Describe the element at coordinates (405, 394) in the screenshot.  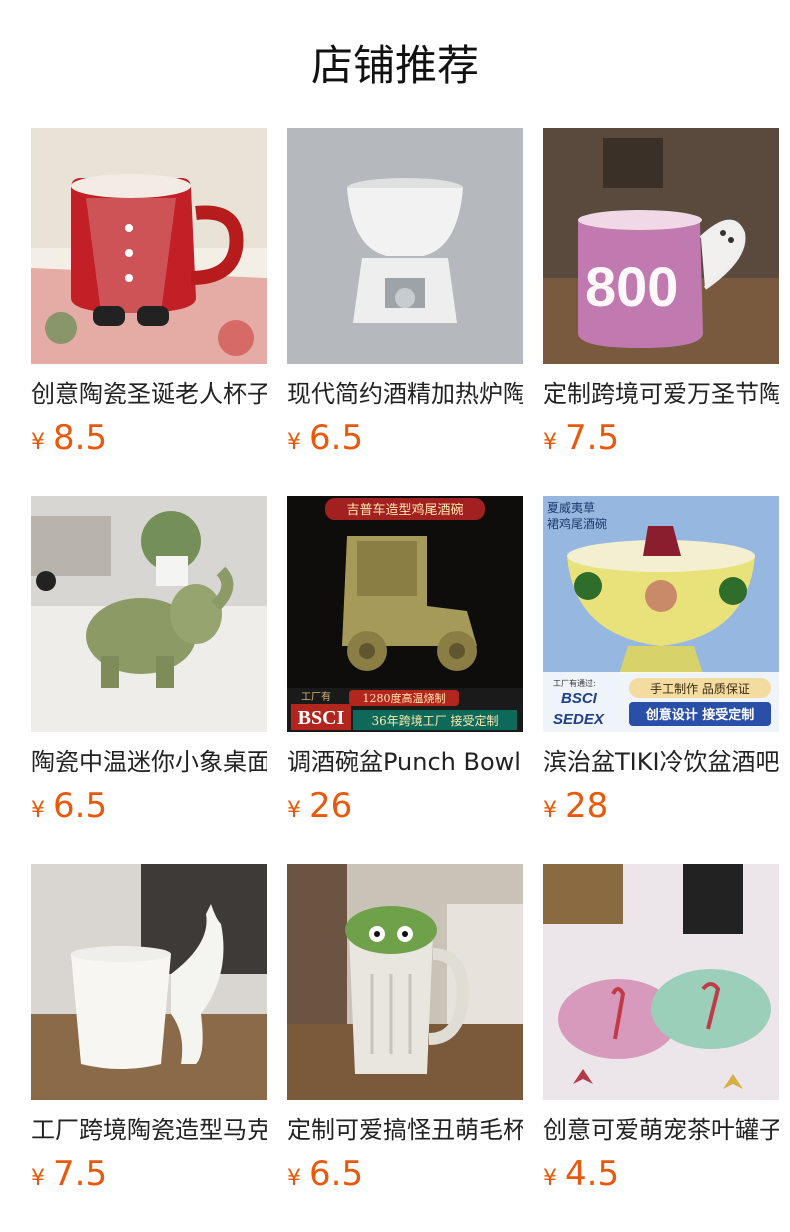
I see `product-name: 现代简约酒精加热炉陶瓷` at that location.